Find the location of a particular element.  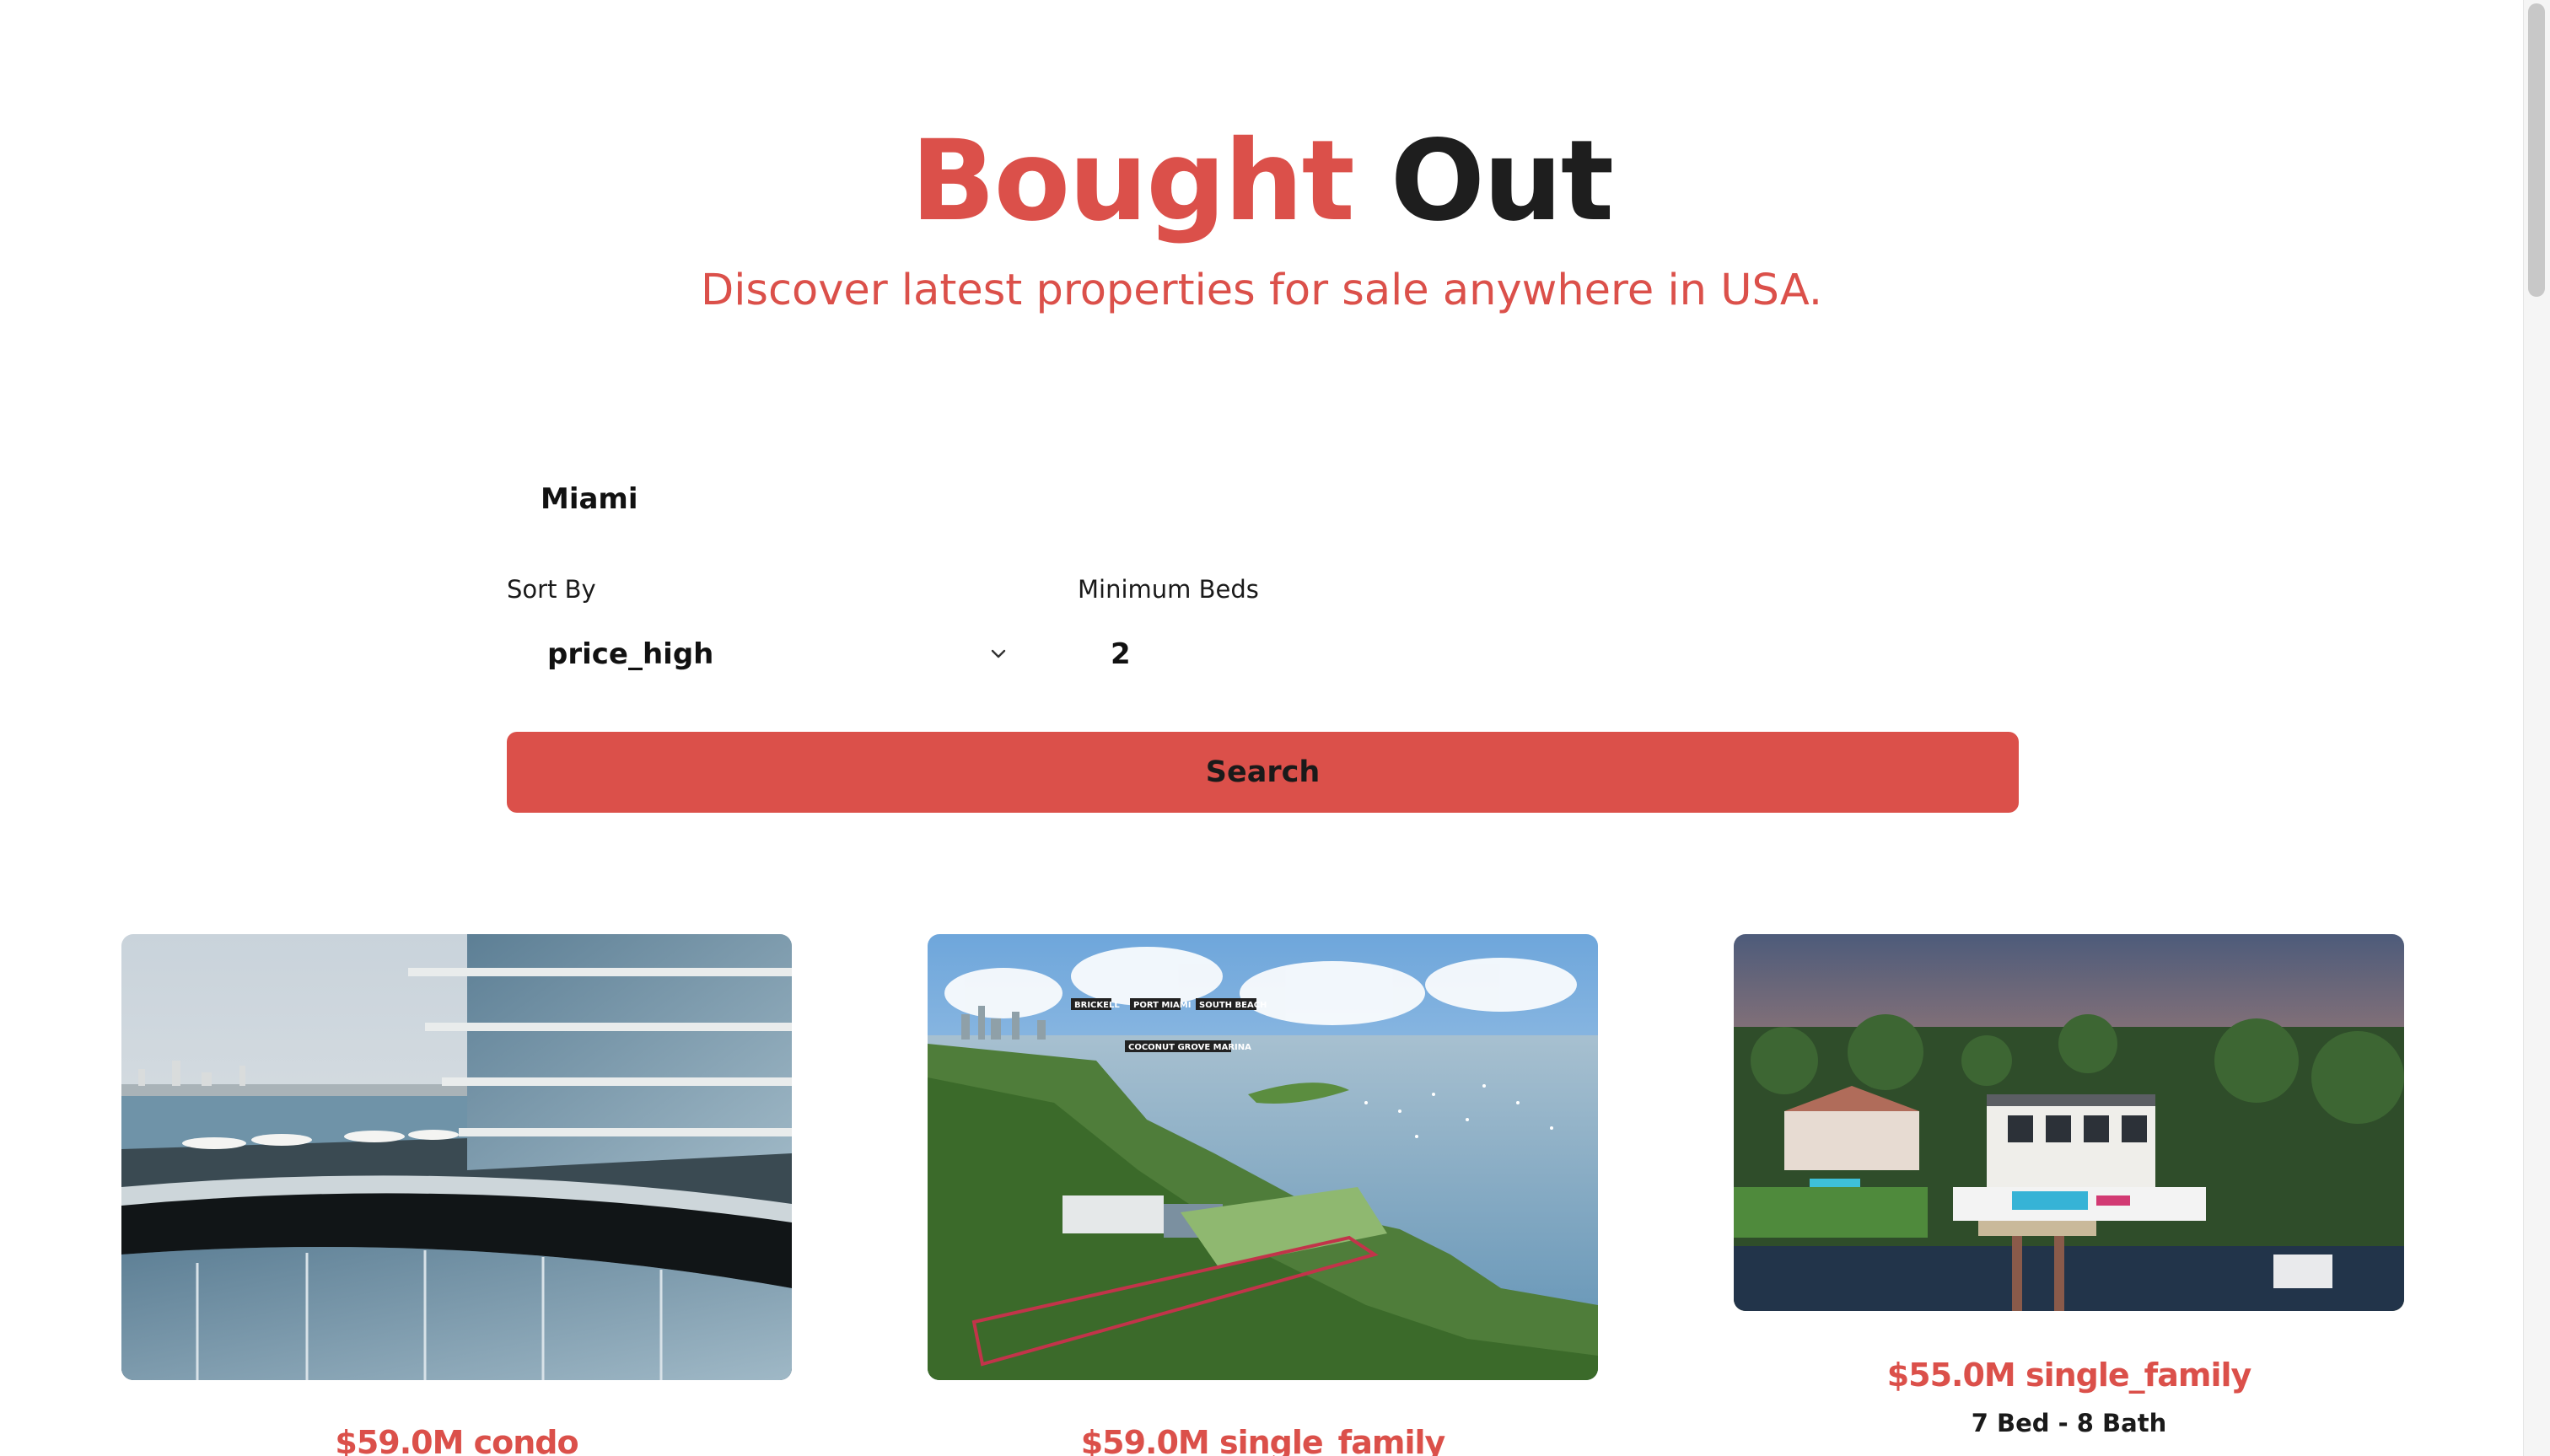

photo-label: SOUTH BEACH is located at coordinates (1233, 1005).